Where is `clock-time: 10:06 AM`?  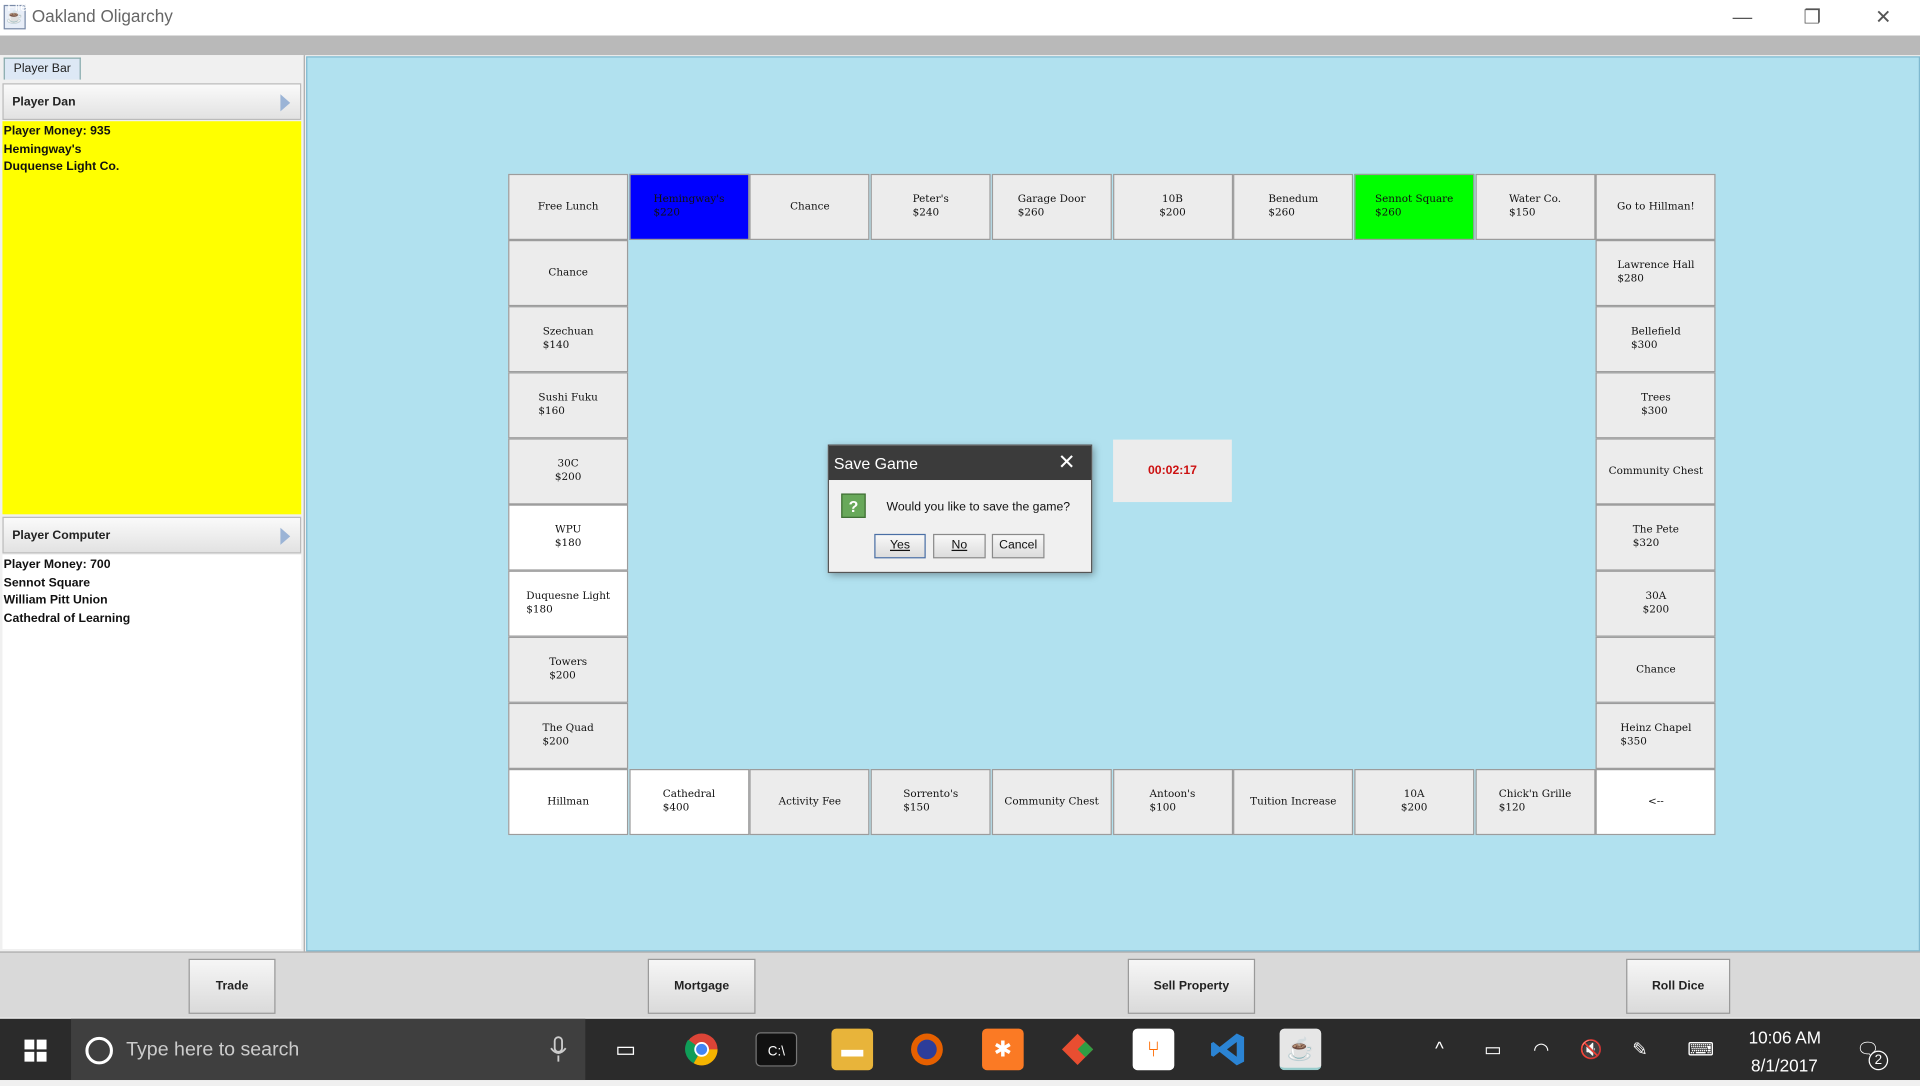
clock-time: 10:06 AM is located at coordinates (1785, 1037).